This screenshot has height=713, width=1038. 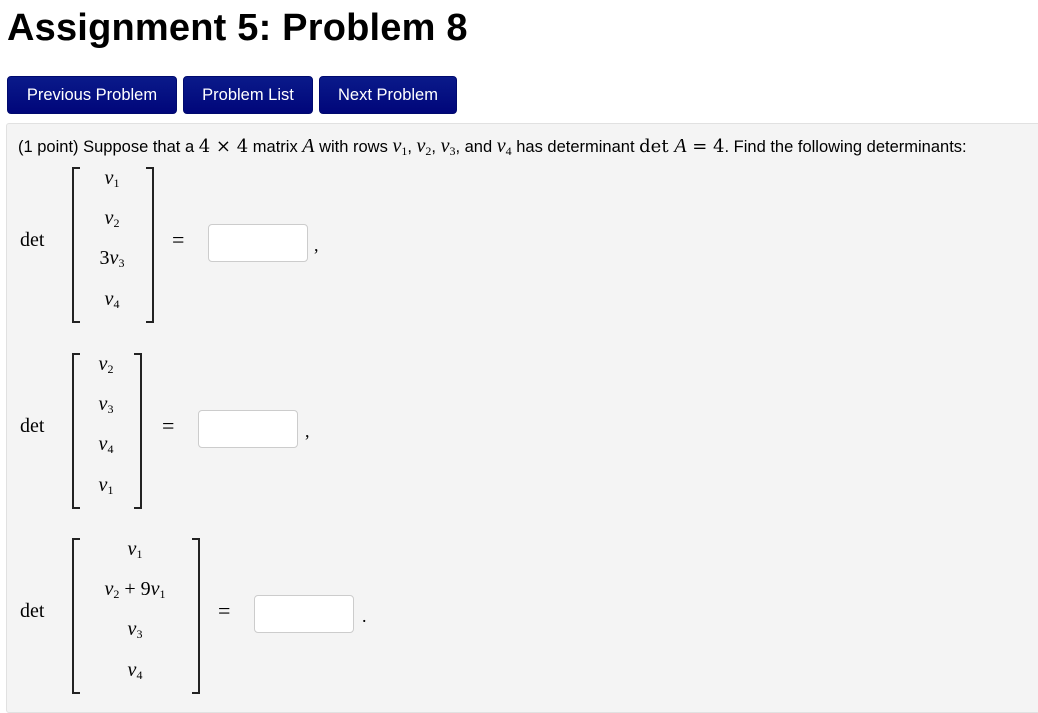 I want to click on matrix-dimension: 4 × 4, so click(x=223, y=146).